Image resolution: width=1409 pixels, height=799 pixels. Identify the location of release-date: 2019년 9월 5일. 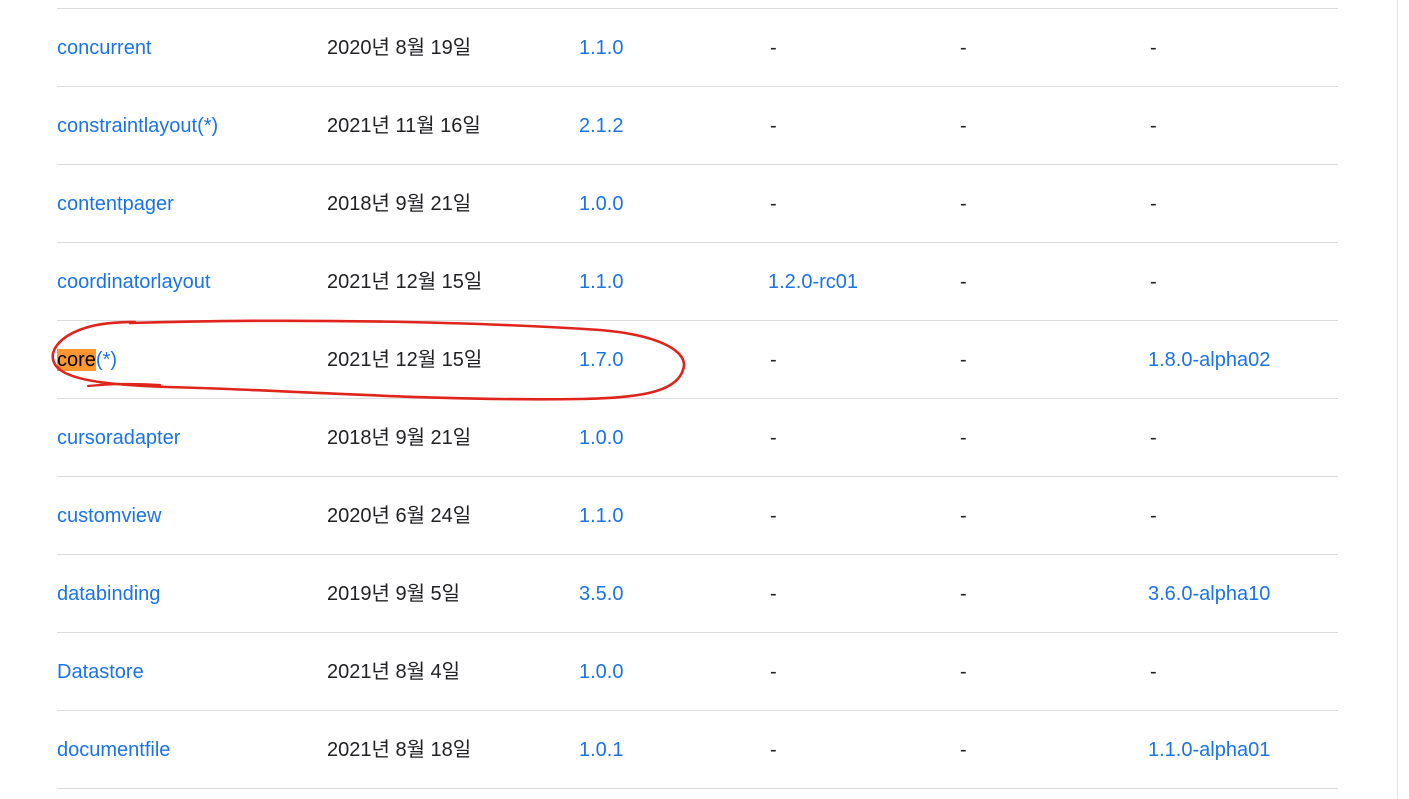
(453, 593).